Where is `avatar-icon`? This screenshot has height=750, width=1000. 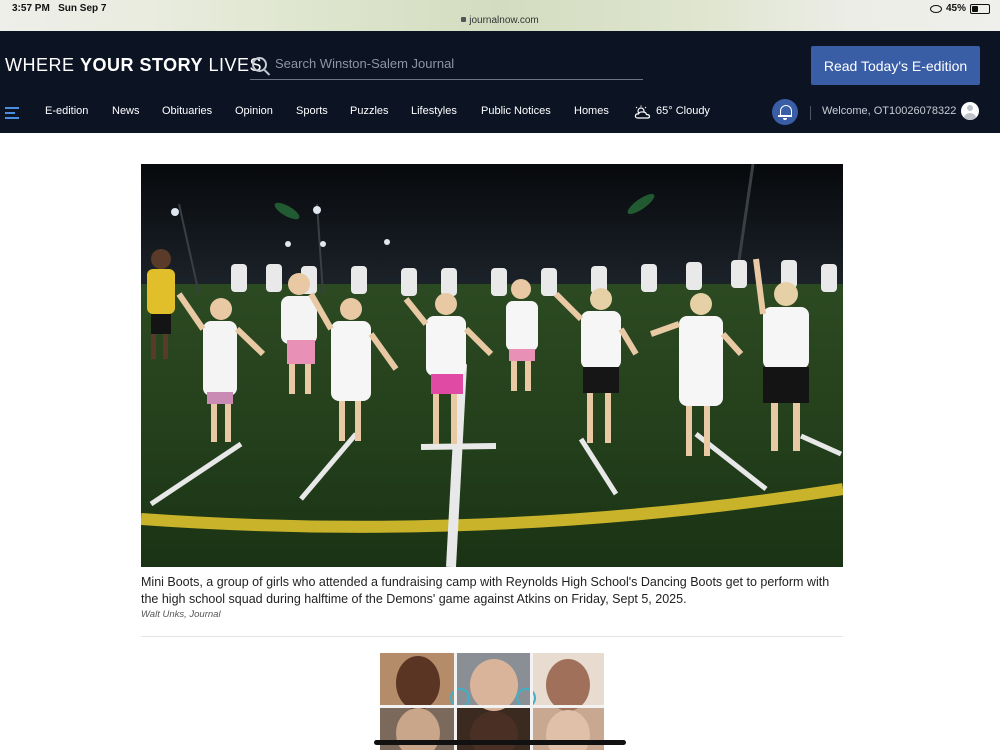
avatar-icon is located at coordinates (970, 111).